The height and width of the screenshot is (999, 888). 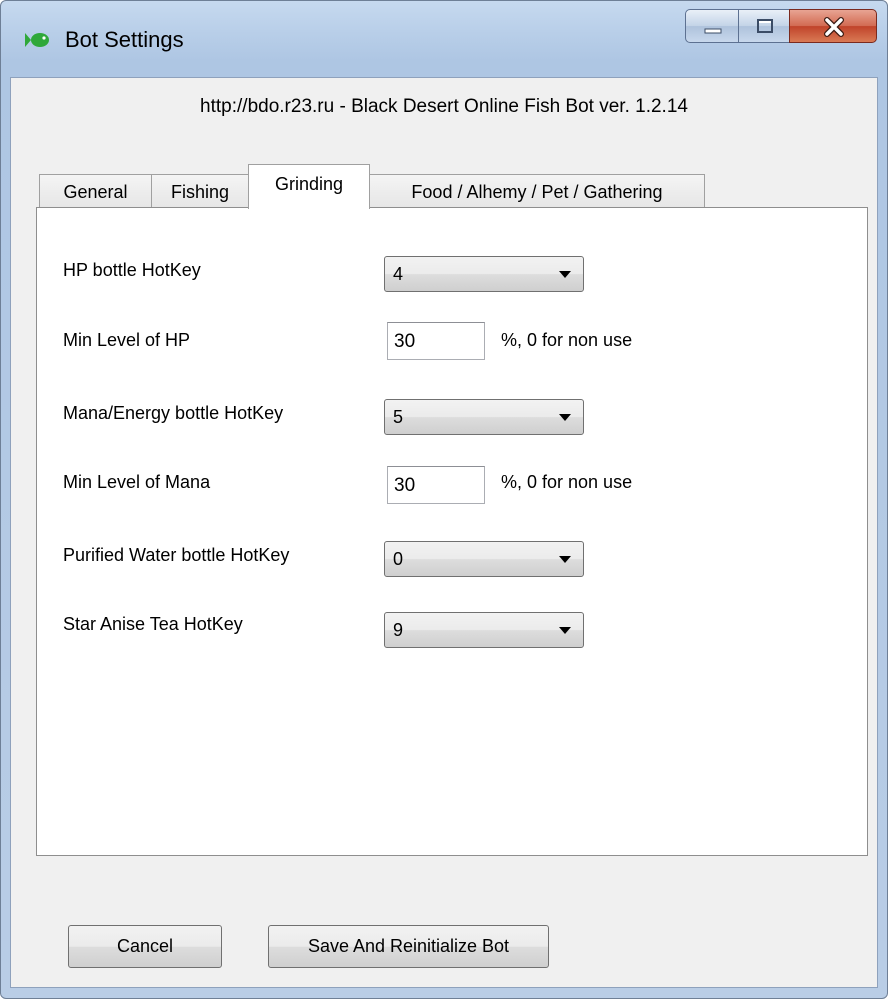 What do you see at coordinates (173, 413) in the screenshot?
I see `mana-bottle-hotkey-label: Mana/Energy bottle HotKey` at bounding box center [173, 413].